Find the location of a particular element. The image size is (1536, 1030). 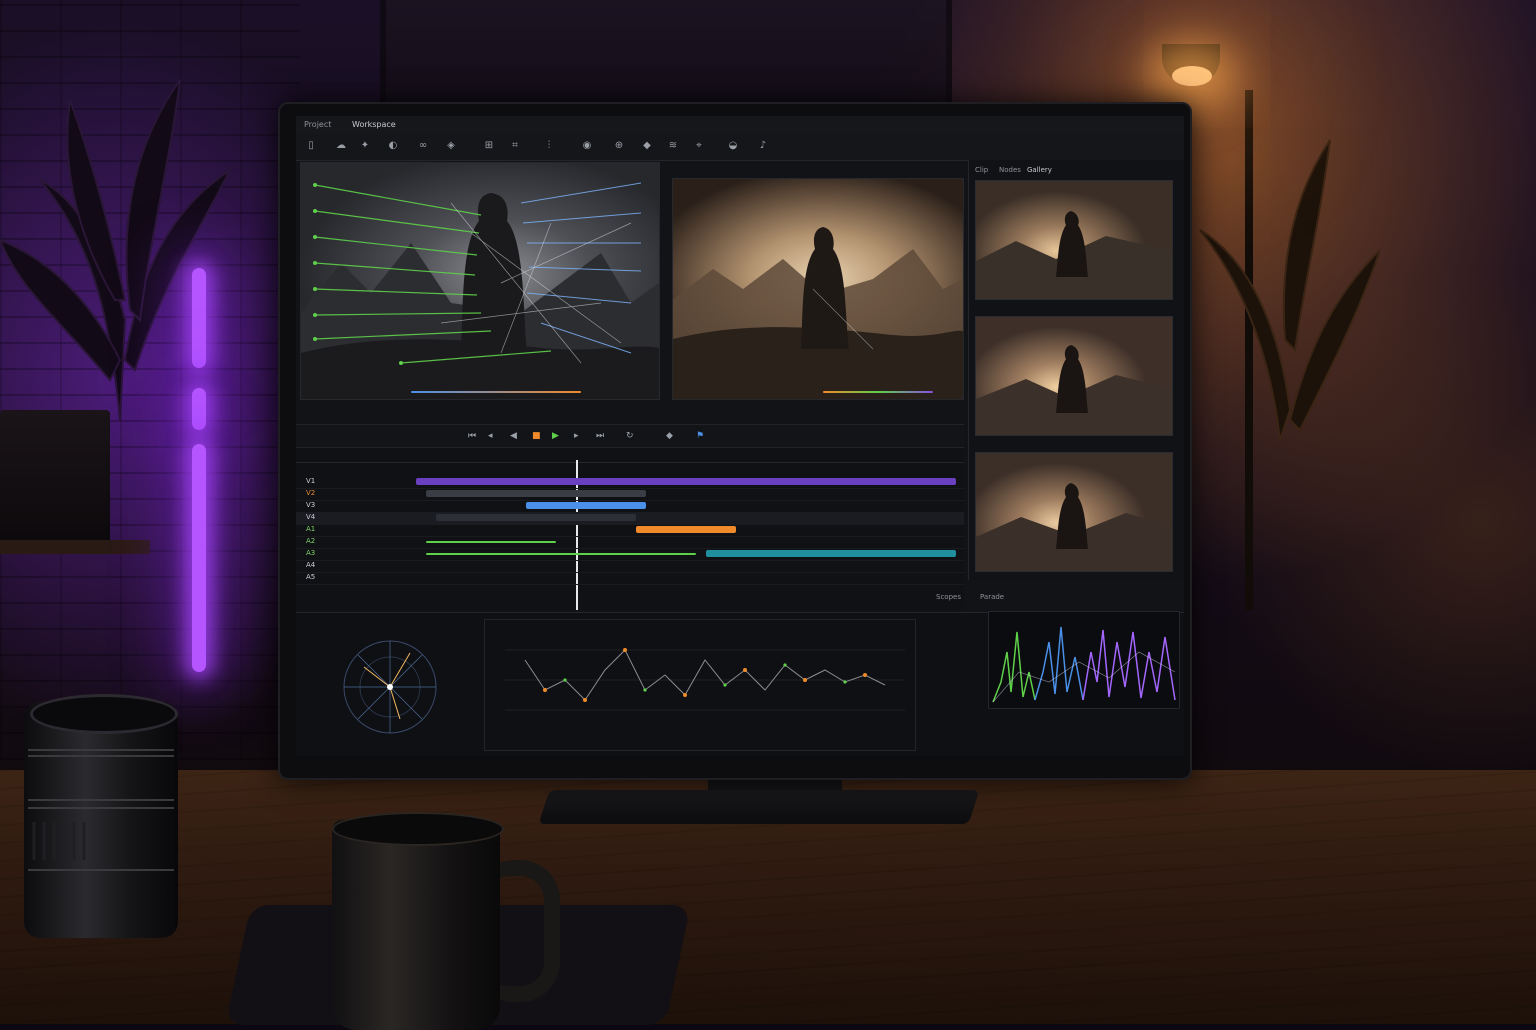

scopes-panel: Scopes Parade is located at coordinates (740, 674).